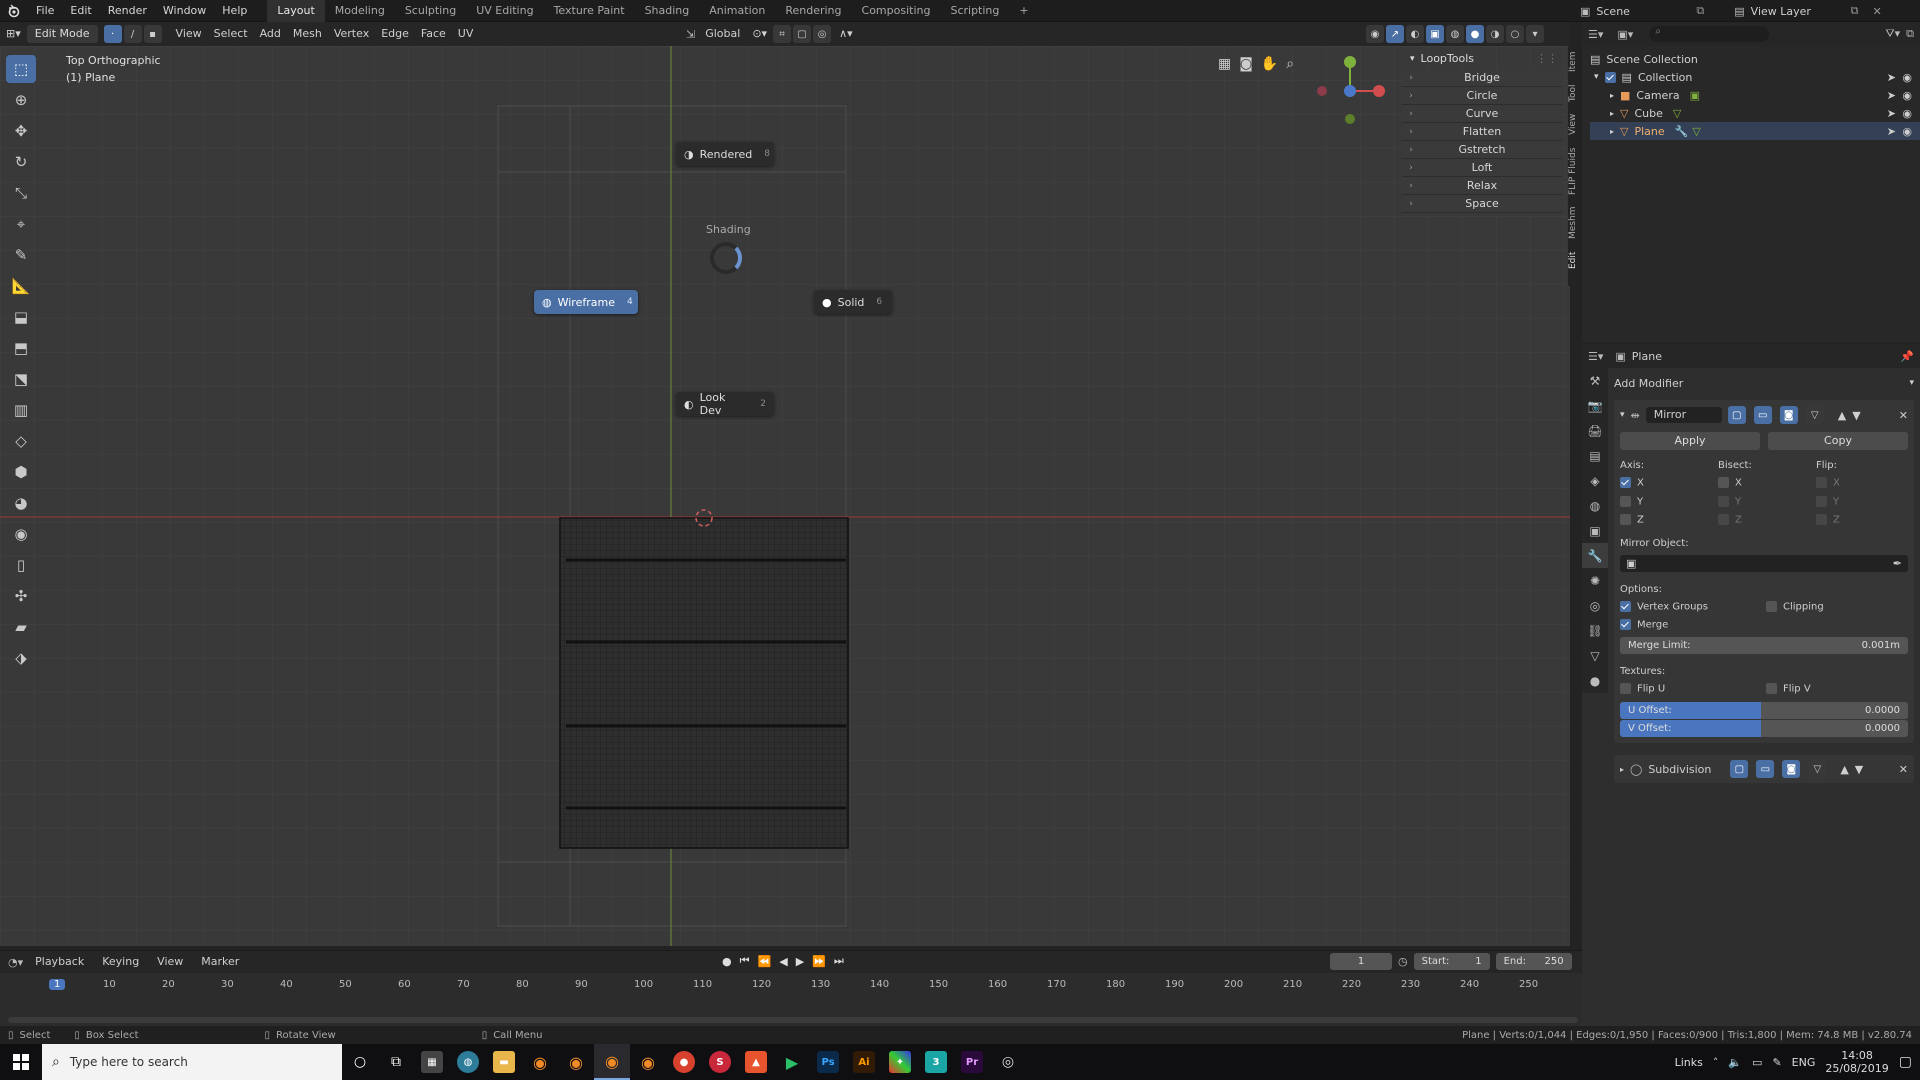 The width and height of the screenshot is (1920, 1080). What do you see at coordinates (1821, 519) in the screenshot?
I see `flip-z-checkbox` at bounding box center [1821, 519].